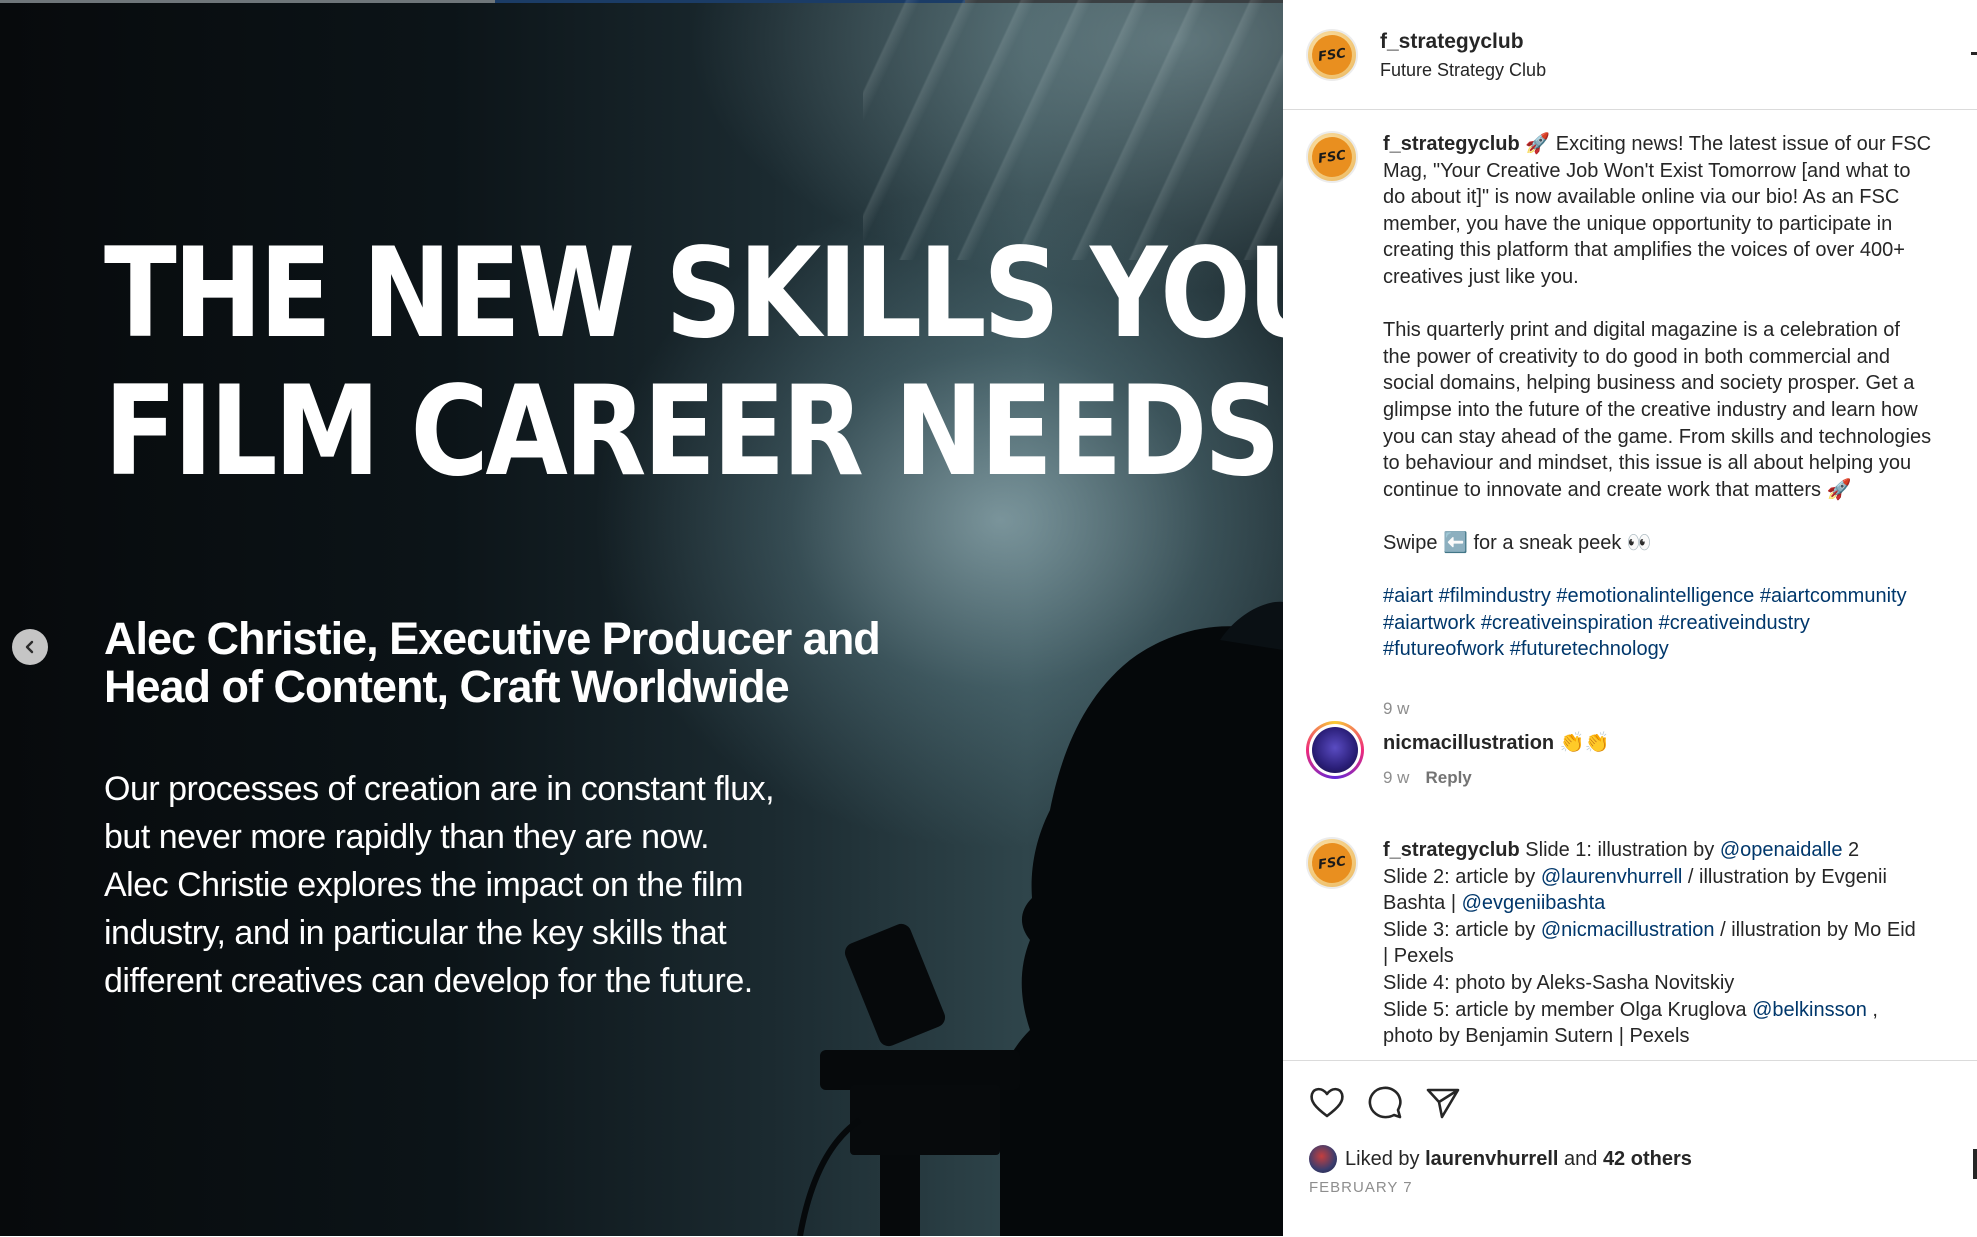  What do you see at coordinates (1678, 743) in the screenshot?
I see `comment-text: nicmacillustration 👏👏` at bounding box center [1678, 743].